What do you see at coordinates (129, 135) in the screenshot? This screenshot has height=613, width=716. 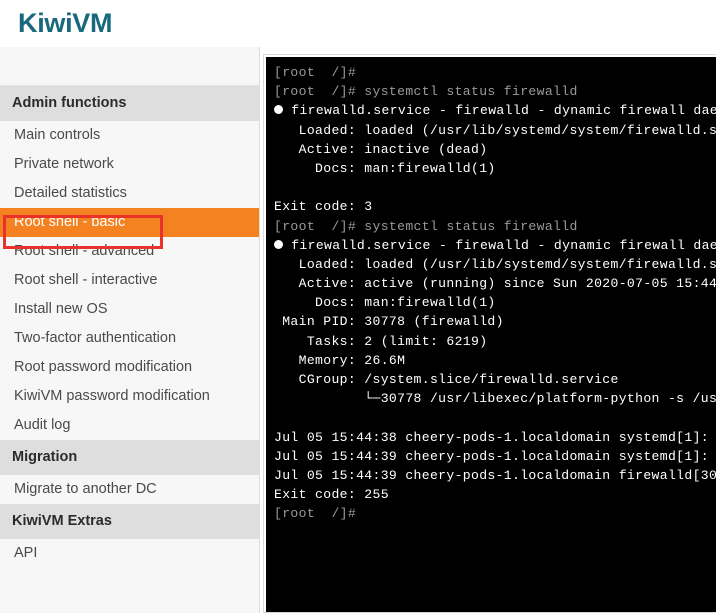 I see `sidebar-item-main-controls: Main controls` at bounding box center [129, 135].